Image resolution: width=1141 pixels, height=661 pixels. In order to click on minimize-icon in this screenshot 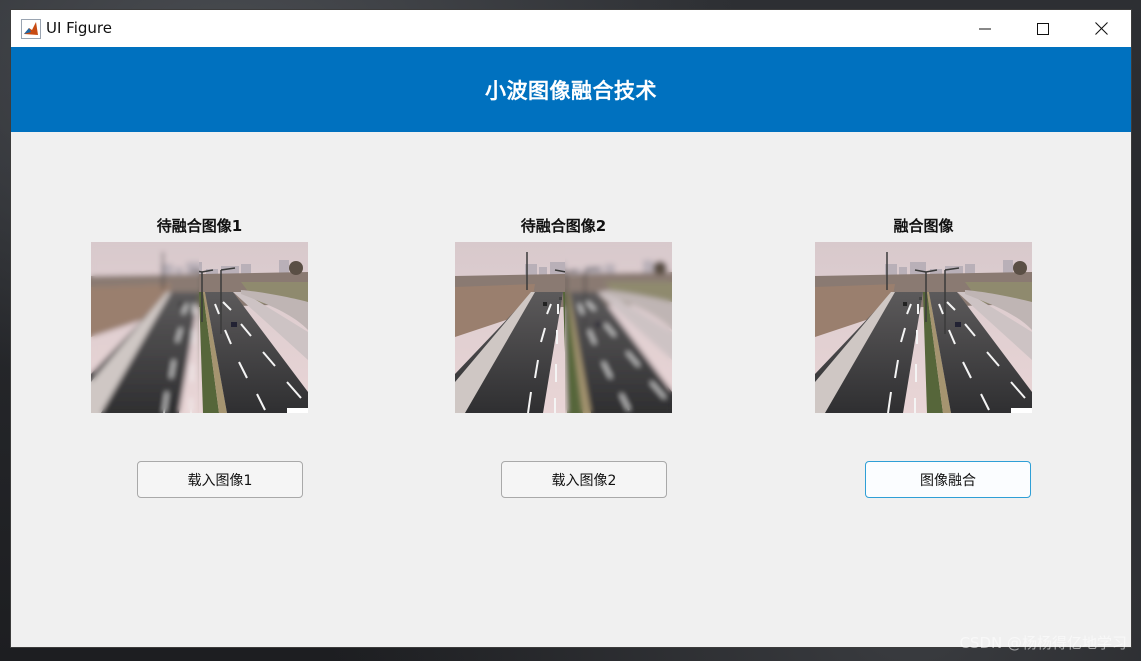, I will do `click(985, 28)`.